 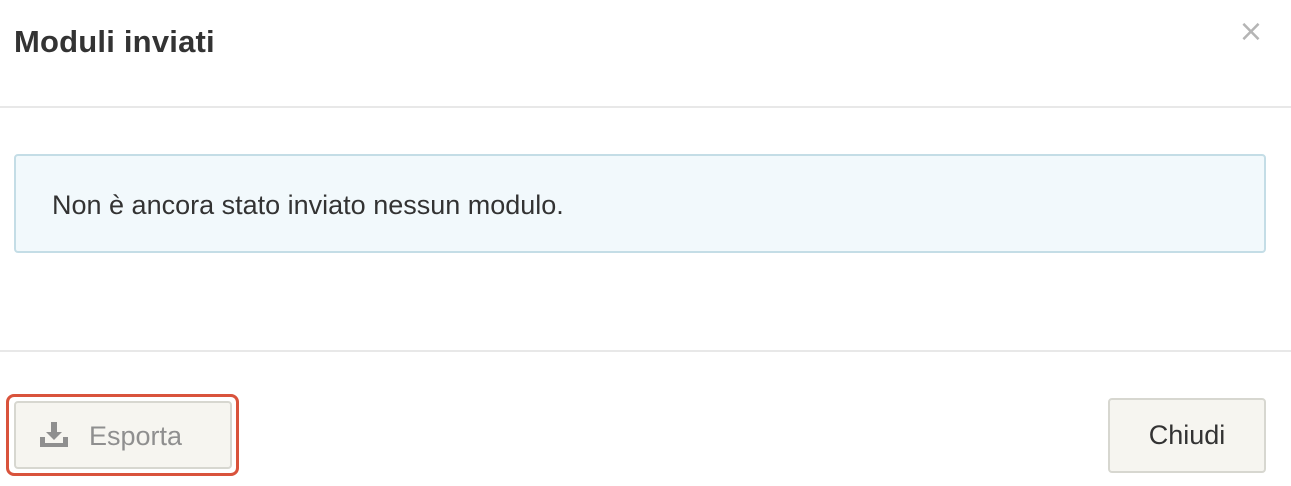 What do you see at coordinates (114, 41) in the screenshot?
I see `dialog-title: Moduli inviati` at bounding box center [114, 41].